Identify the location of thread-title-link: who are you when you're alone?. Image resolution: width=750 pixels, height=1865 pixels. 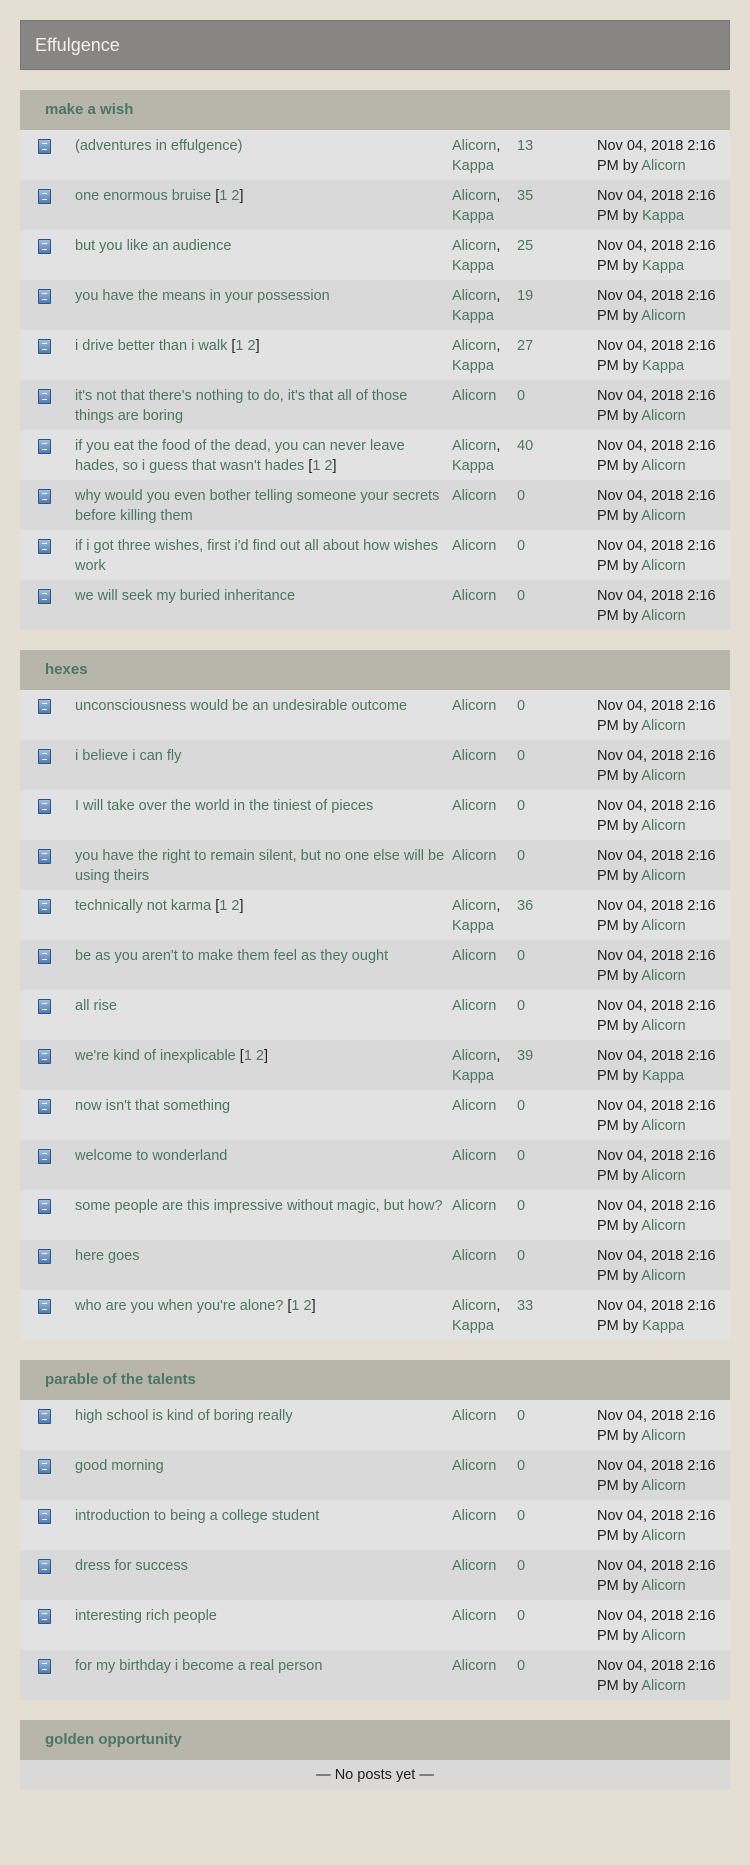
(179, 1306).